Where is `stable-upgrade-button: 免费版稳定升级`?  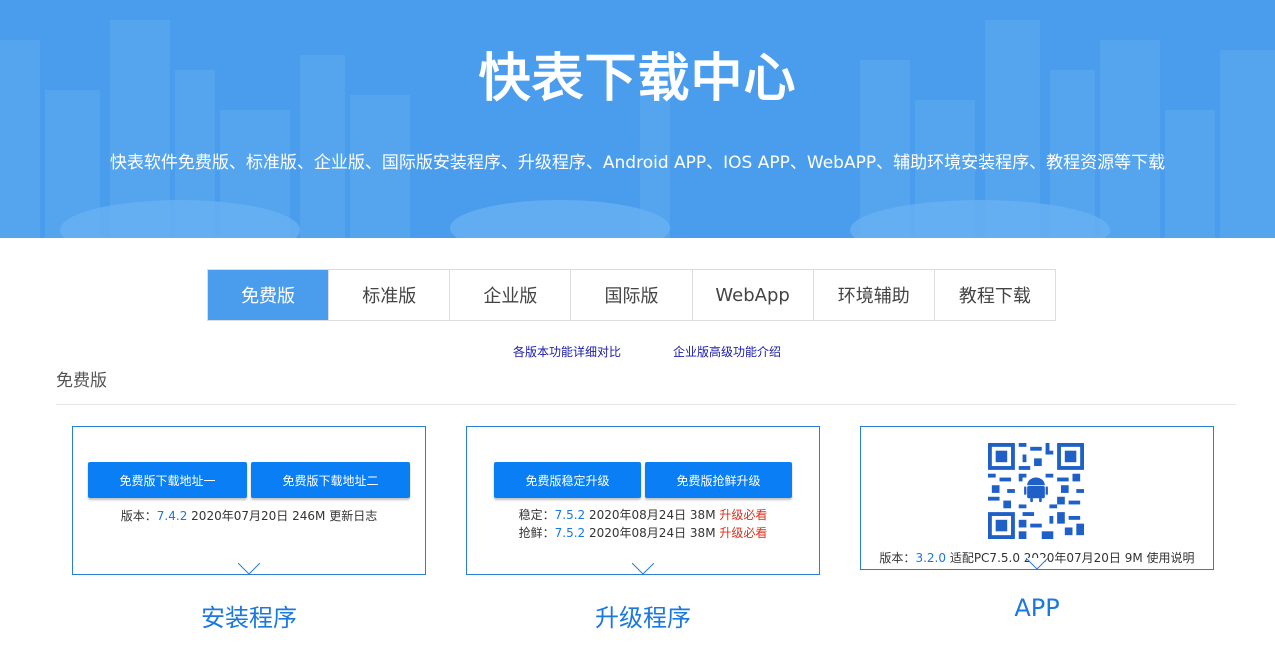
stable-upgrade-button: 免费版稳定升级 is located at coordinates (567, 480).